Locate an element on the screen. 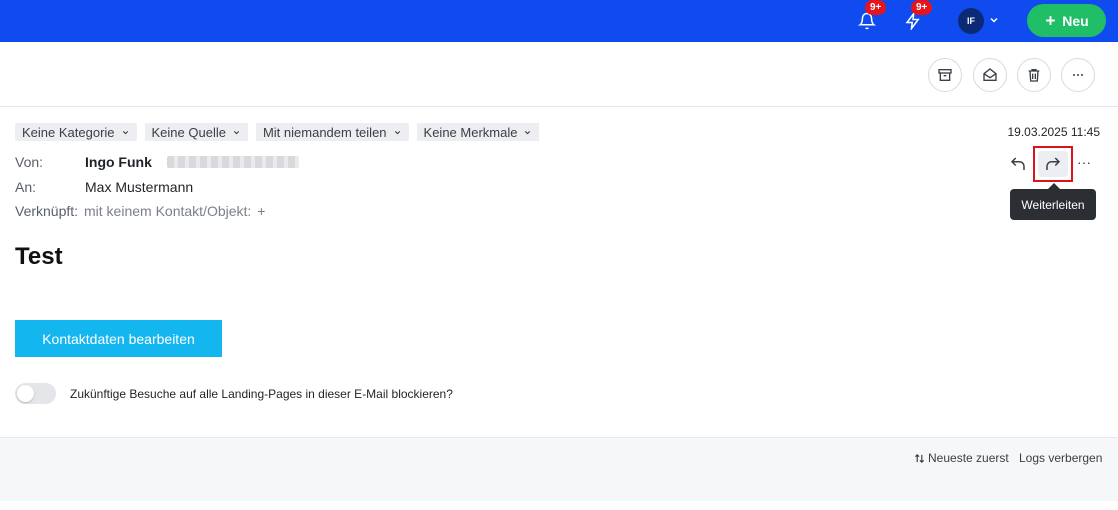  features-label: Keine Merkmale is located at coordinates (470, 132).